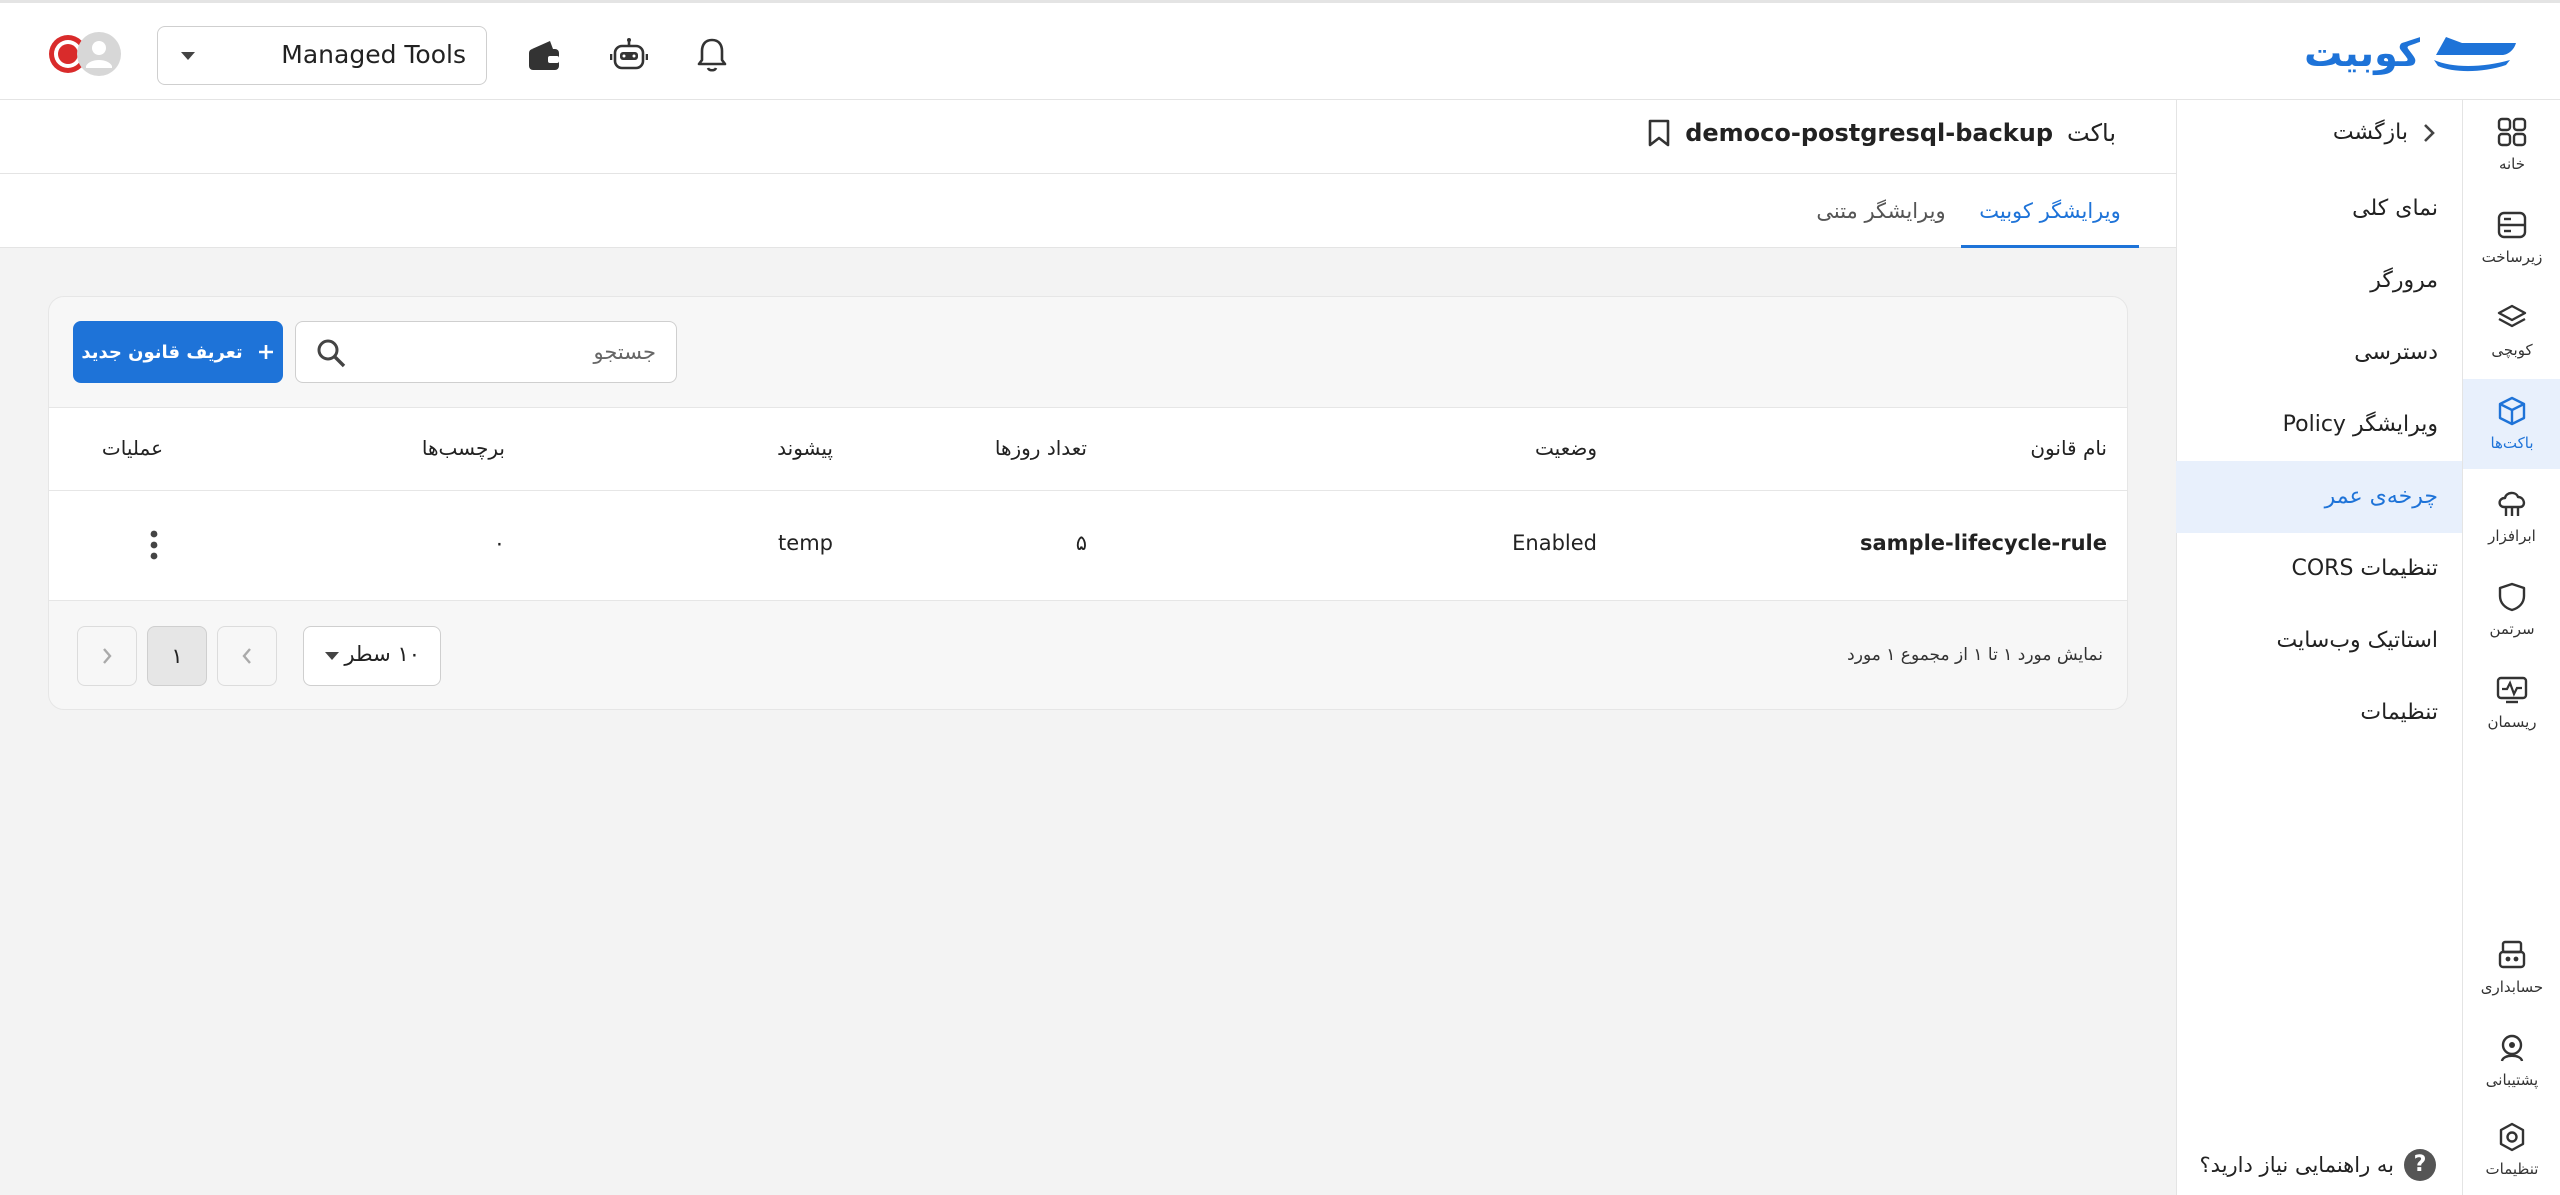 This screenshot has height=1195, width=2560. I want to click on subnav-item-policy-editor: ویرایشگر Policy, so click(2319, 425).